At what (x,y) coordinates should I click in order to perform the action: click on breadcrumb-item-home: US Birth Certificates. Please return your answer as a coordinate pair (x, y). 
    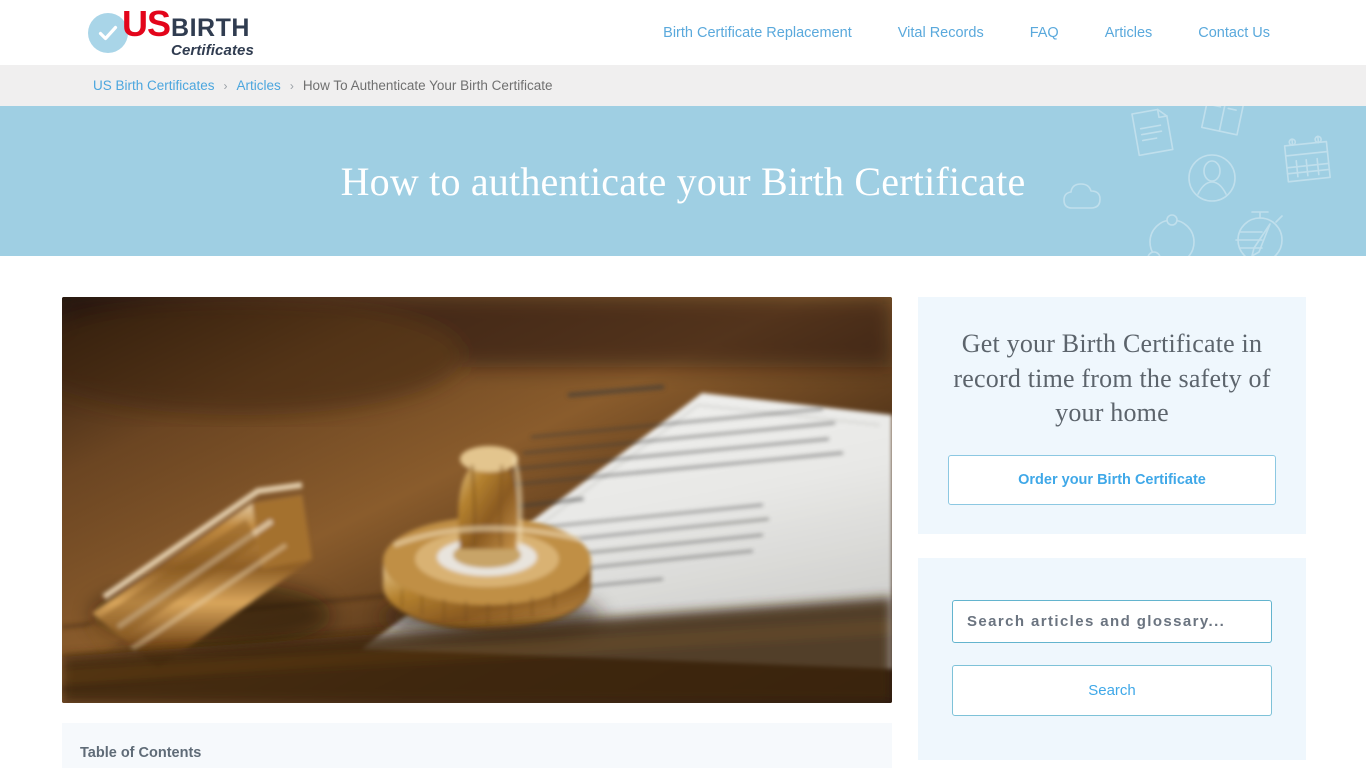
    Looking at the image, I should click on (154, 85).